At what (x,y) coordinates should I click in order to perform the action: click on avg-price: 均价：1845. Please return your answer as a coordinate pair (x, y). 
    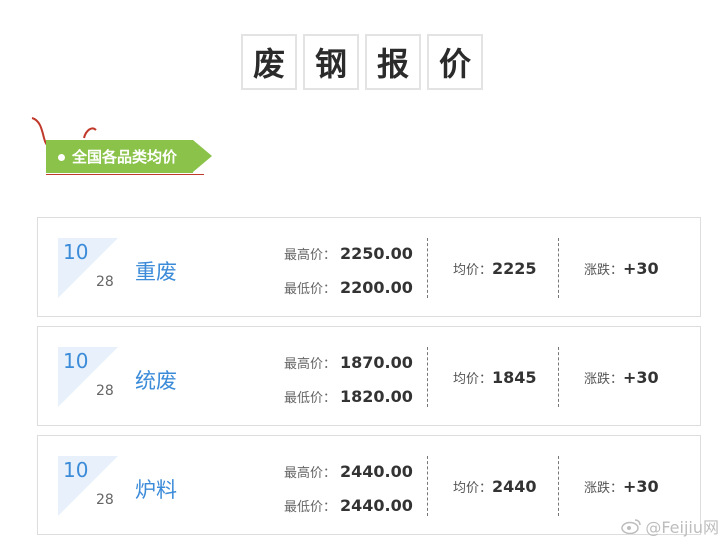
    Looking at the image, I should click on (495, 377).